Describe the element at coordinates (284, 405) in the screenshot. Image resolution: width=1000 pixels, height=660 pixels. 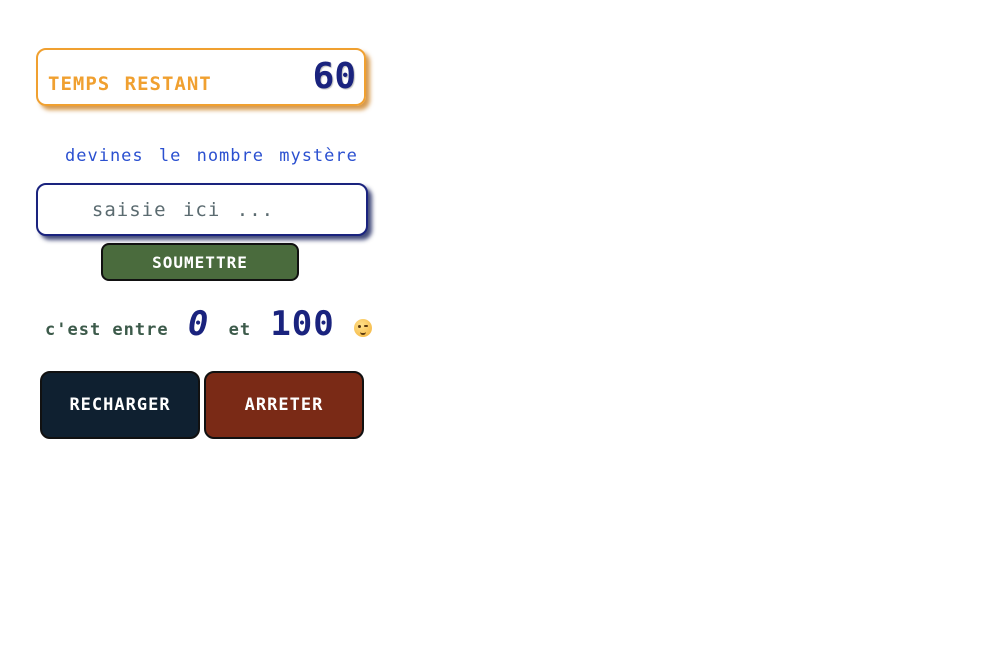
I see `stop-button: ARRETER` at that location.